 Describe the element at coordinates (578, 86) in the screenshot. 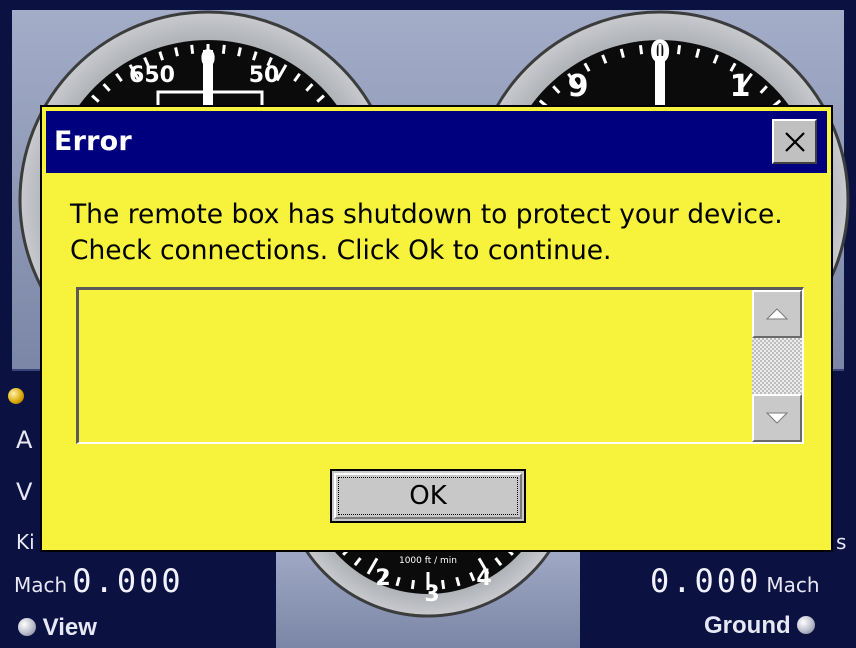

I see `gauge-label: 9` at that location.